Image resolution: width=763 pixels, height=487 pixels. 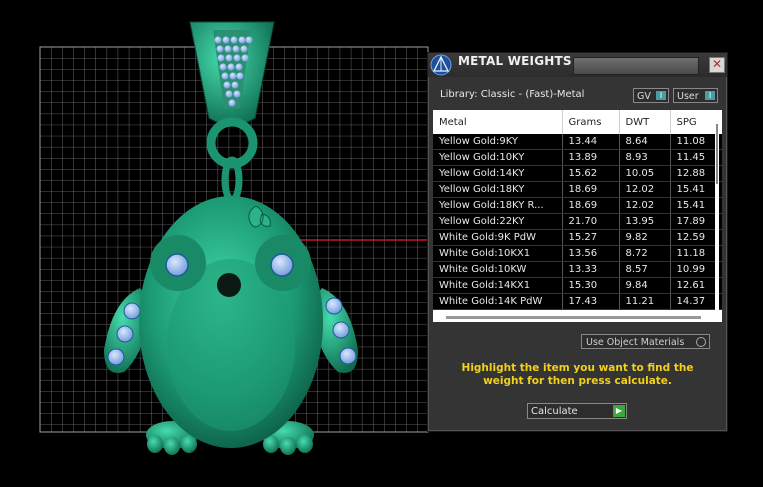 What do you see at coordinates (701, 342) in the screenshot?
I see `radio-icon` at bounding box center [701, 342].